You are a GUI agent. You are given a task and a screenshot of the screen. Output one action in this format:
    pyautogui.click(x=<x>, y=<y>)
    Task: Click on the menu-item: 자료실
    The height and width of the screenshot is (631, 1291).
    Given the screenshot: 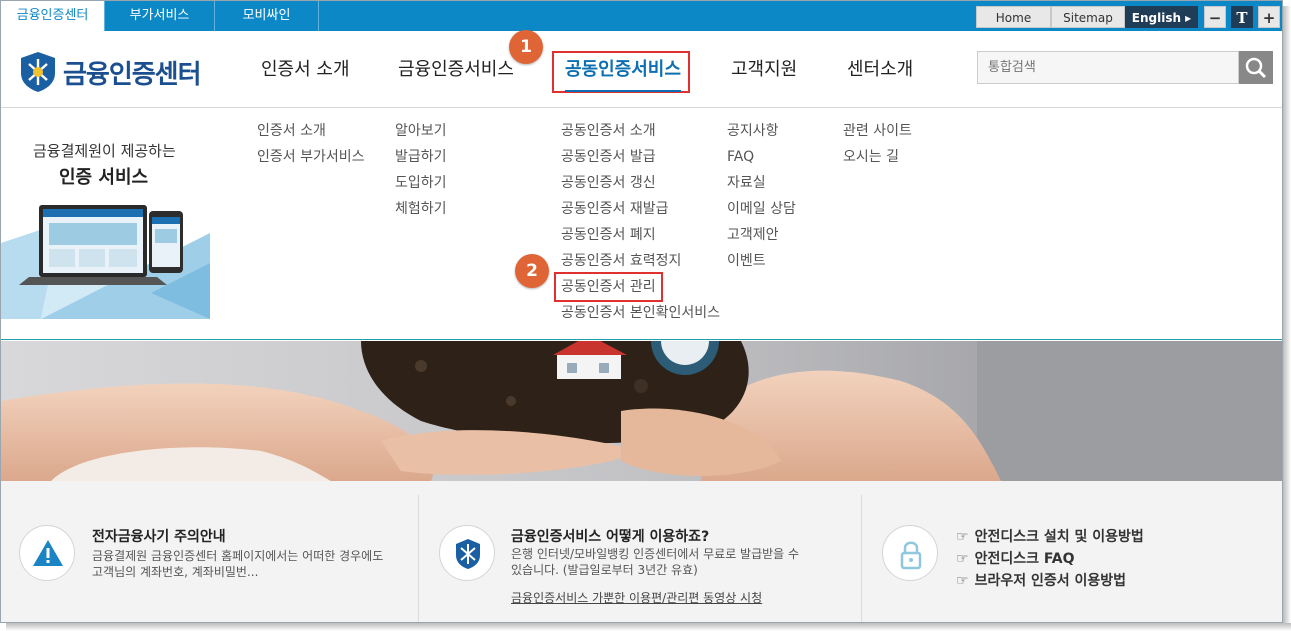 What is the action you would take?
    pyautogui.click(x=761, y=188)
    